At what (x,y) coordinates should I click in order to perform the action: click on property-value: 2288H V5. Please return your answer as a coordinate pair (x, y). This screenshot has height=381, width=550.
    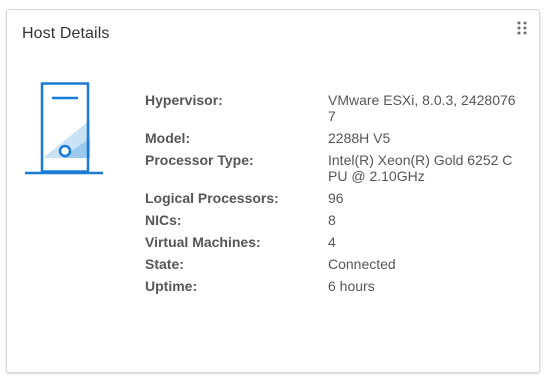
    Looking at the image, I should click on (359, 138).